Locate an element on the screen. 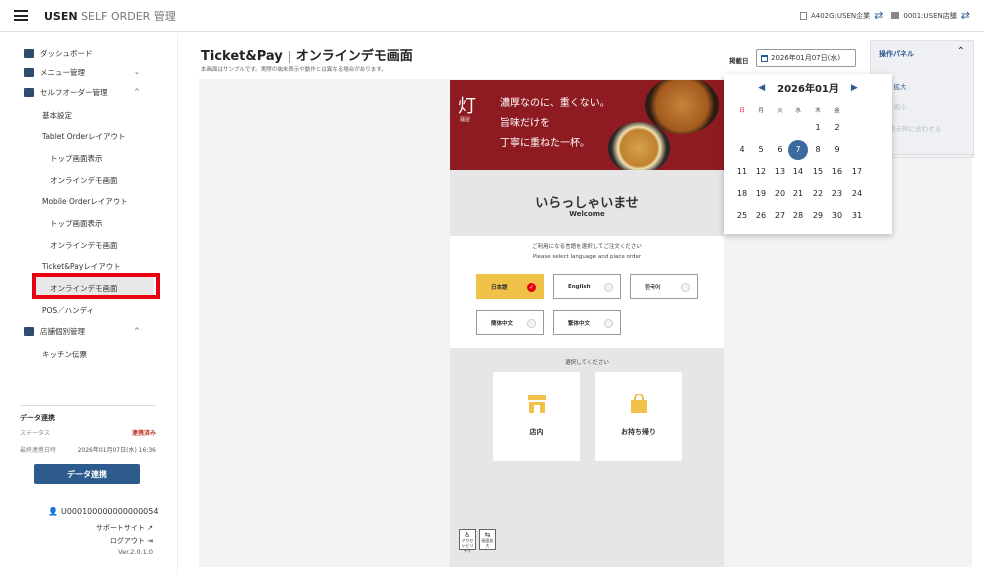  ramen-image is located at coordinates (639, 146).